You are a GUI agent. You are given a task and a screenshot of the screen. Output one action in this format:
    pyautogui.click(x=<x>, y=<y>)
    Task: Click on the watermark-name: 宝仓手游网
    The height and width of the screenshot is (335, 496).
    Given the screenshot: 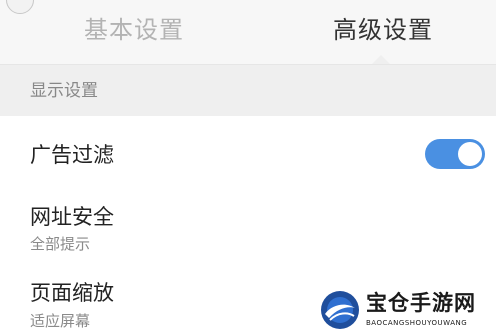 What is the action you would take?
    pyautogui.click(x=421, y=303)
    